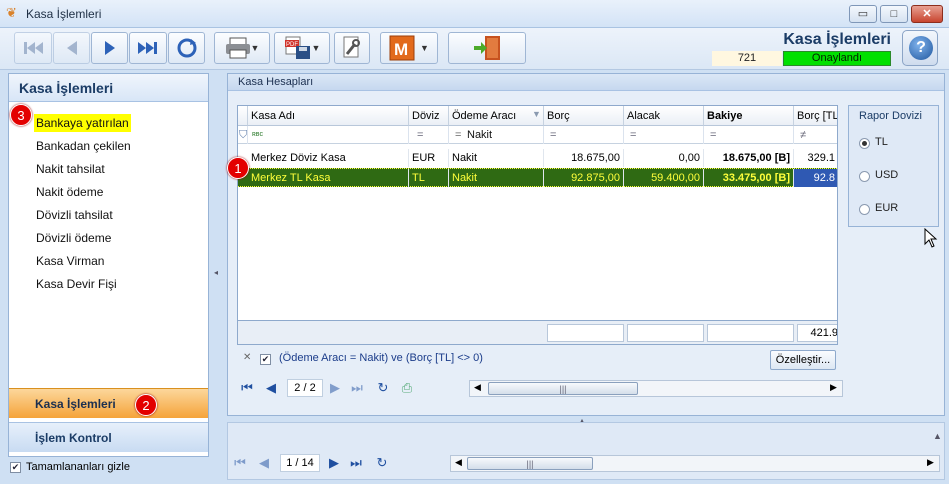 This screenshot has width=949, height=484. Describe the element at coordinates (749, 116) in the screenshot. I see `column-header-bakiye: Bakiye` at that location.